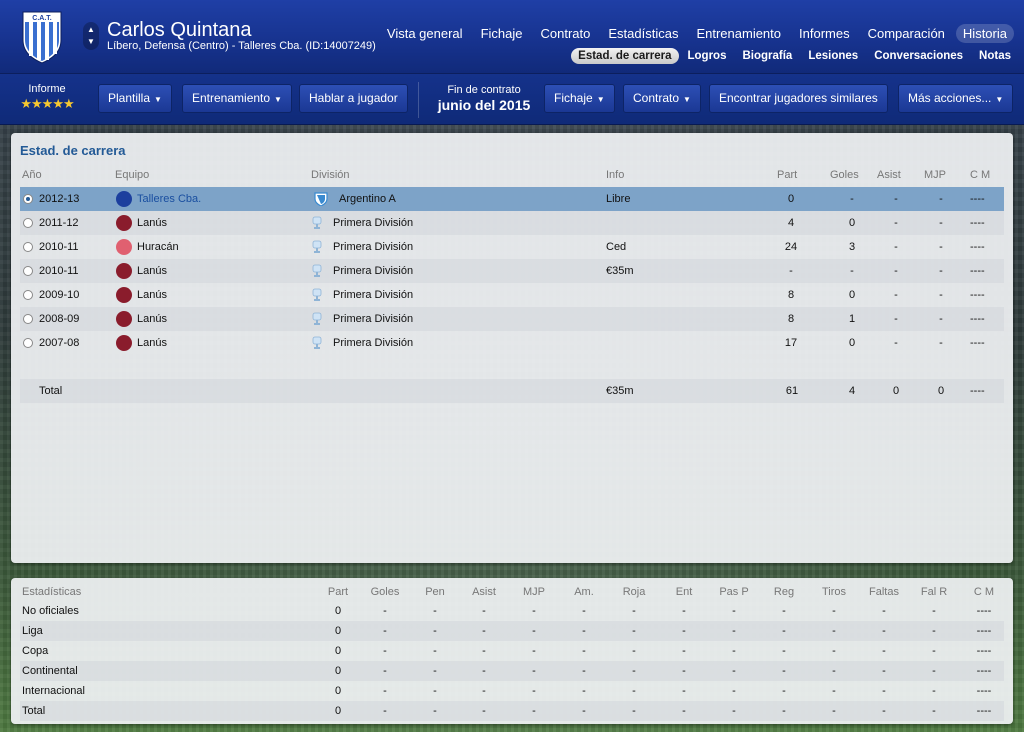 The height and width of the screenshot is (732, 1024). Describe the element at coordinates (91, 36) in the screenshot. I see `player-navigation-arrows: ▲ ▼` at that location.